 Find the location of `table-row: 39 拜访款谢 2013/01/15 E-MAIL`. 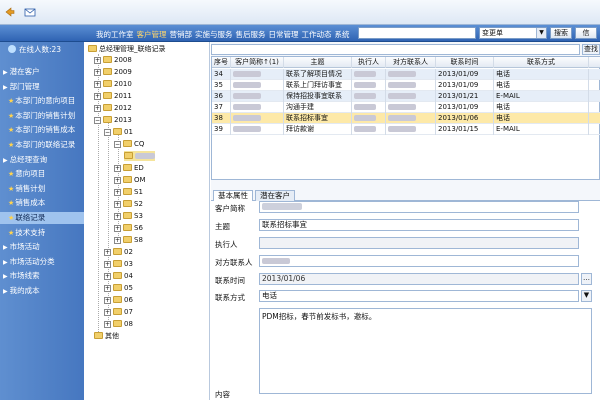

table-row: 39 拜访款谢 2013/01/15 E-MAIL is located at coordinates (406, 129).